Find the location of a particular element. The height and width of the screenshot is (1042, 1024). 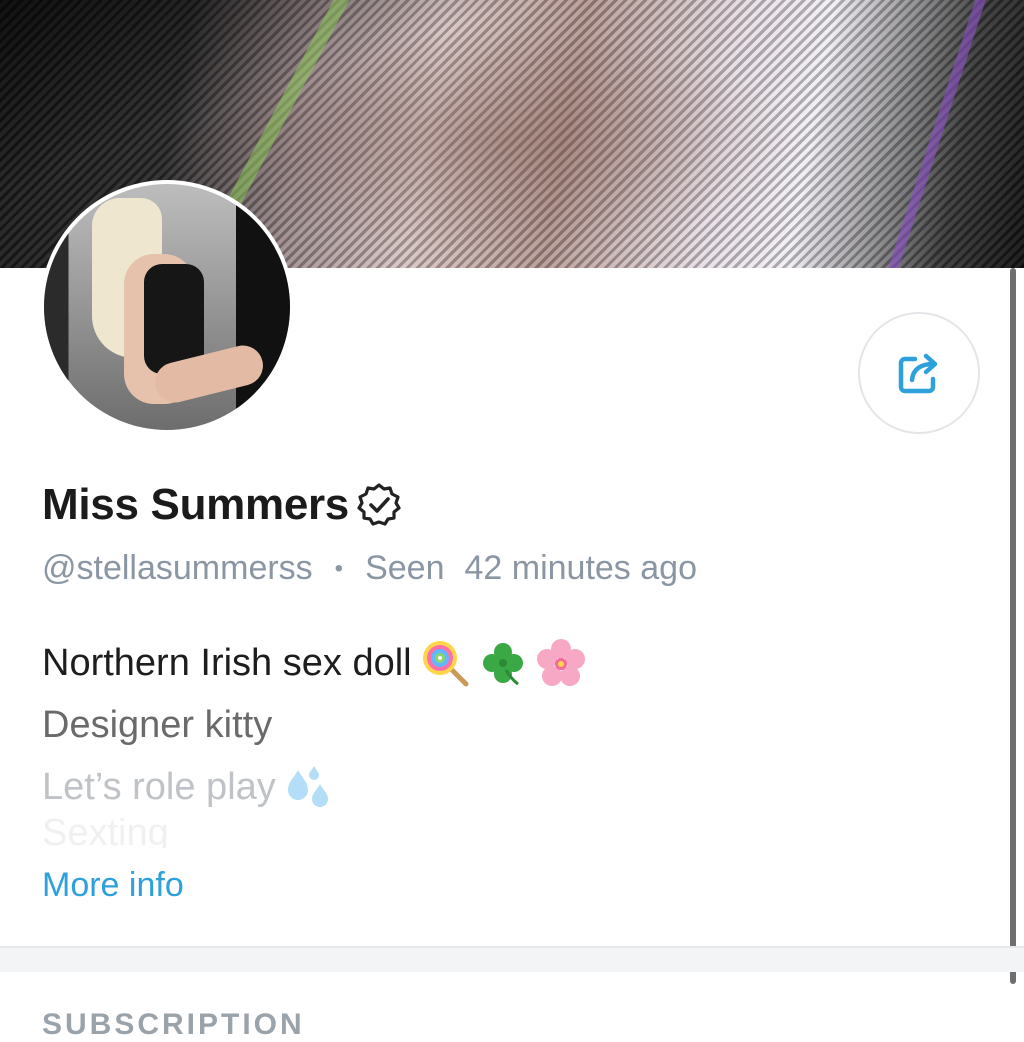

avatar is located at coordinates (167, 307).